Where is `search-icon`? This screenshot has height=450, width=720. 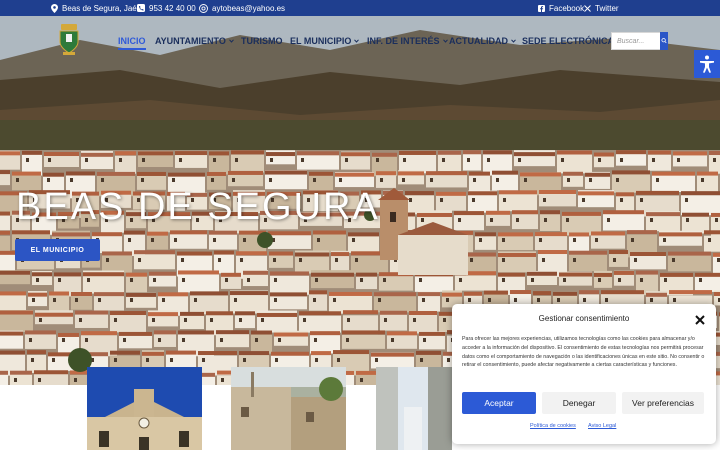 search-icon is located at coordinates (664, 41).